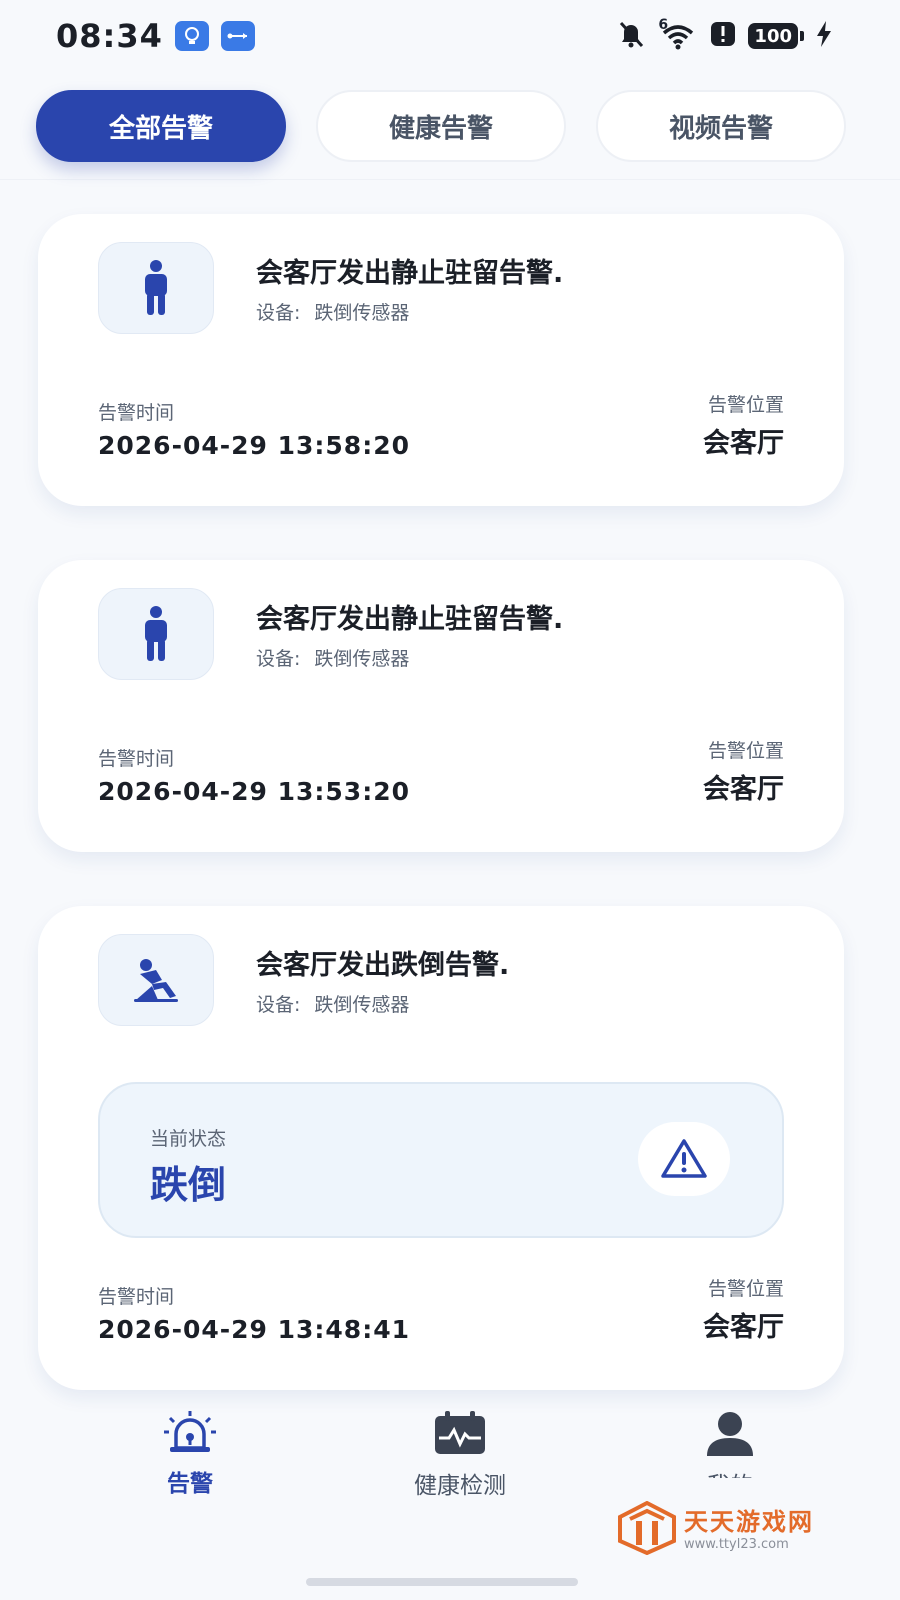 The height and width of the screenshot is (1600, 900). Describe the element at coordinates (190, 1434) in the screenshot. I see `alarm-light-icon` at that location.